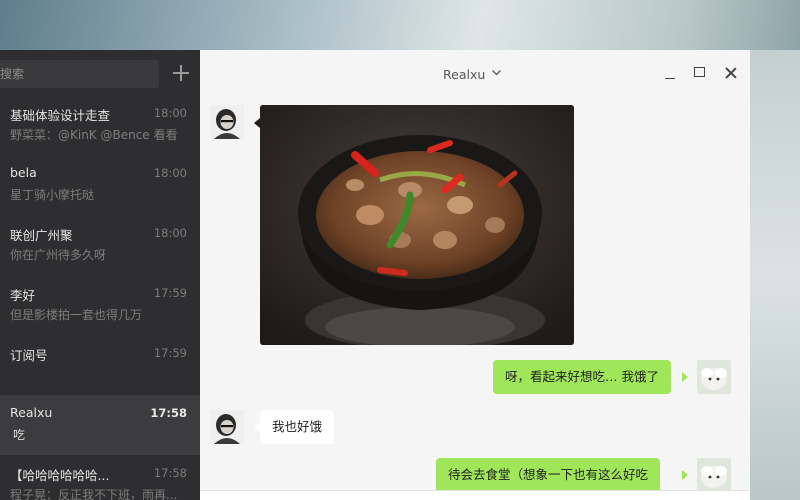 This screenshot has width=800, height=500. Describe the element at coordinates (100, 305) in the screenshot. I see `conversation-item: 李好 17:59 但是影楼拍一套也得几万` at that location.